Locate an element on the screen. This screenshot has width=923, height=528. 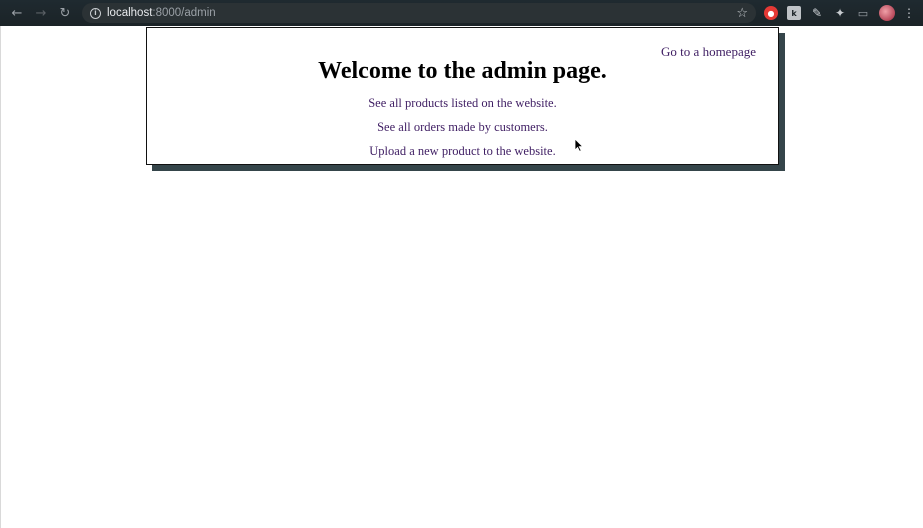
reload-icon: ↻ is located at coordinates (65, 13).